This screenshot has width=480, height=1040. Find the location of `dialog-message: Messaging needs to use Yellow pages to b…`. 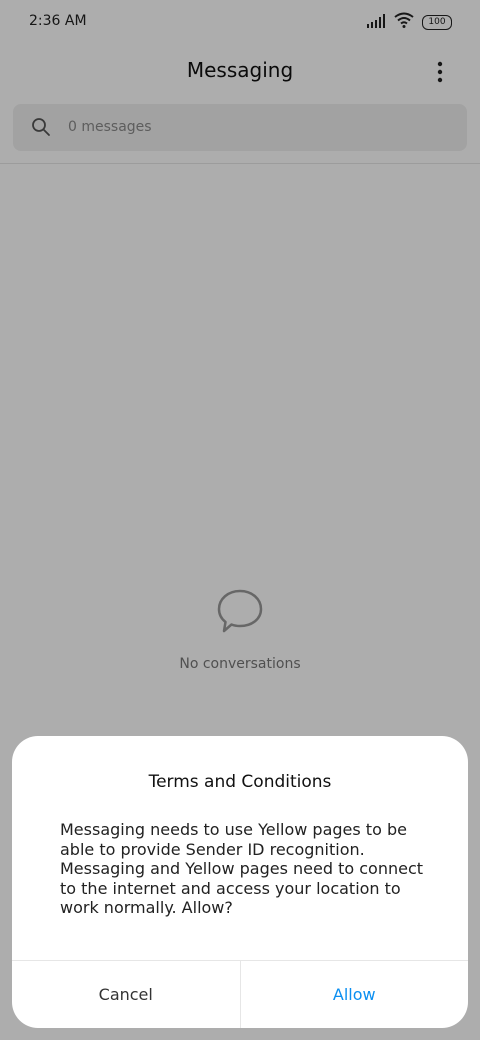

dialog-message: Messaging needs to use Yellow pages to b… is located at coordinates (242, 868).